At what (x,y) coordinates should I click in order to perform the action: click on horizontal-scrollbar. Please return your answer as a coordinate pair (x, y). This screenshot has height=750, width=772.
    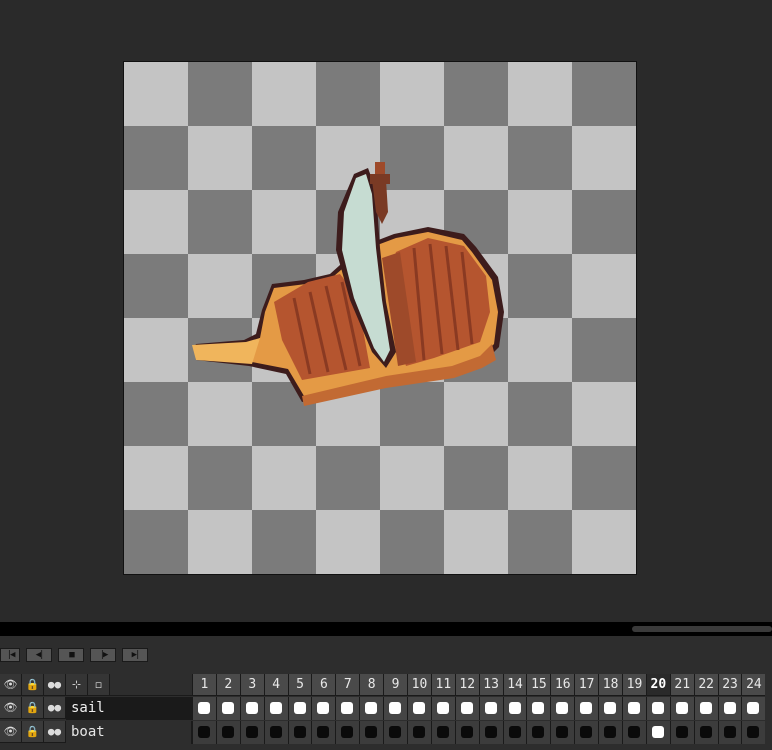
    Looking at the image, I should click on (702, 629).